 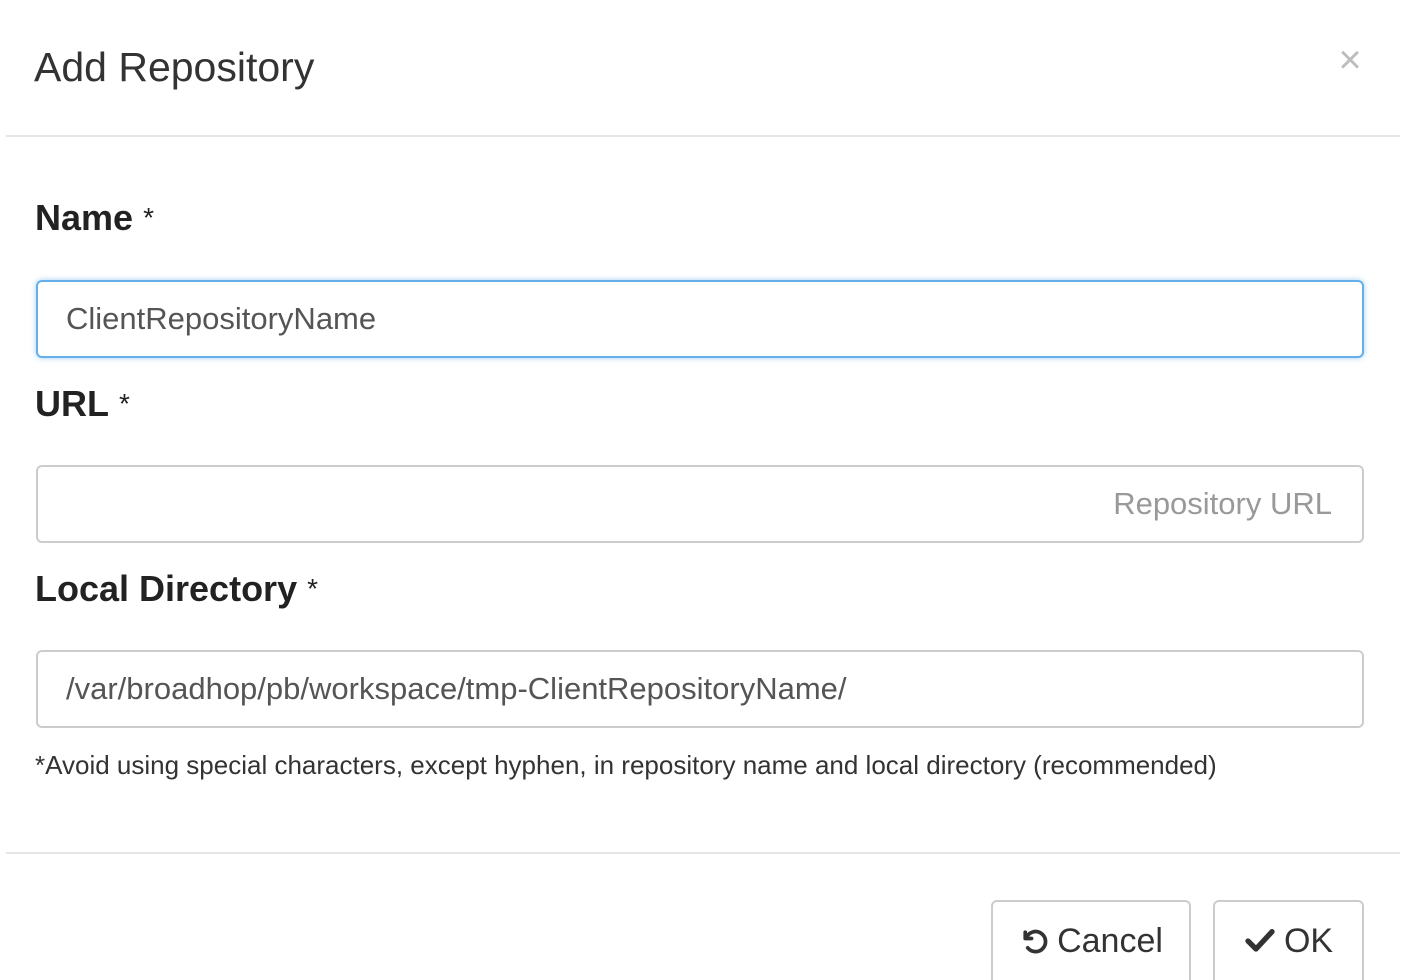 I want to click on url-label: URL *, so click(x=82, y=404).